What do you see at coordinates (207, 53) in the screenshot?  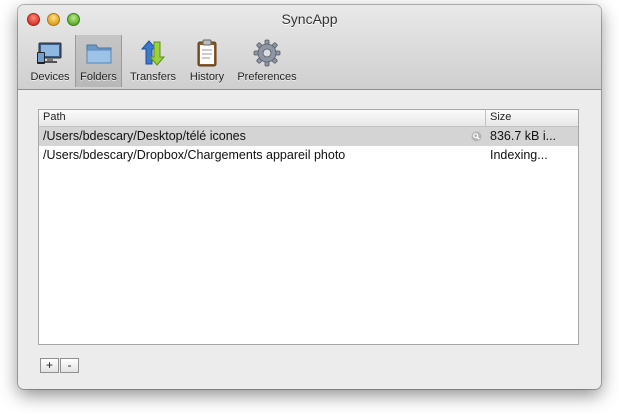 I see `clipboard-icon` at bounding box center [207, 53].